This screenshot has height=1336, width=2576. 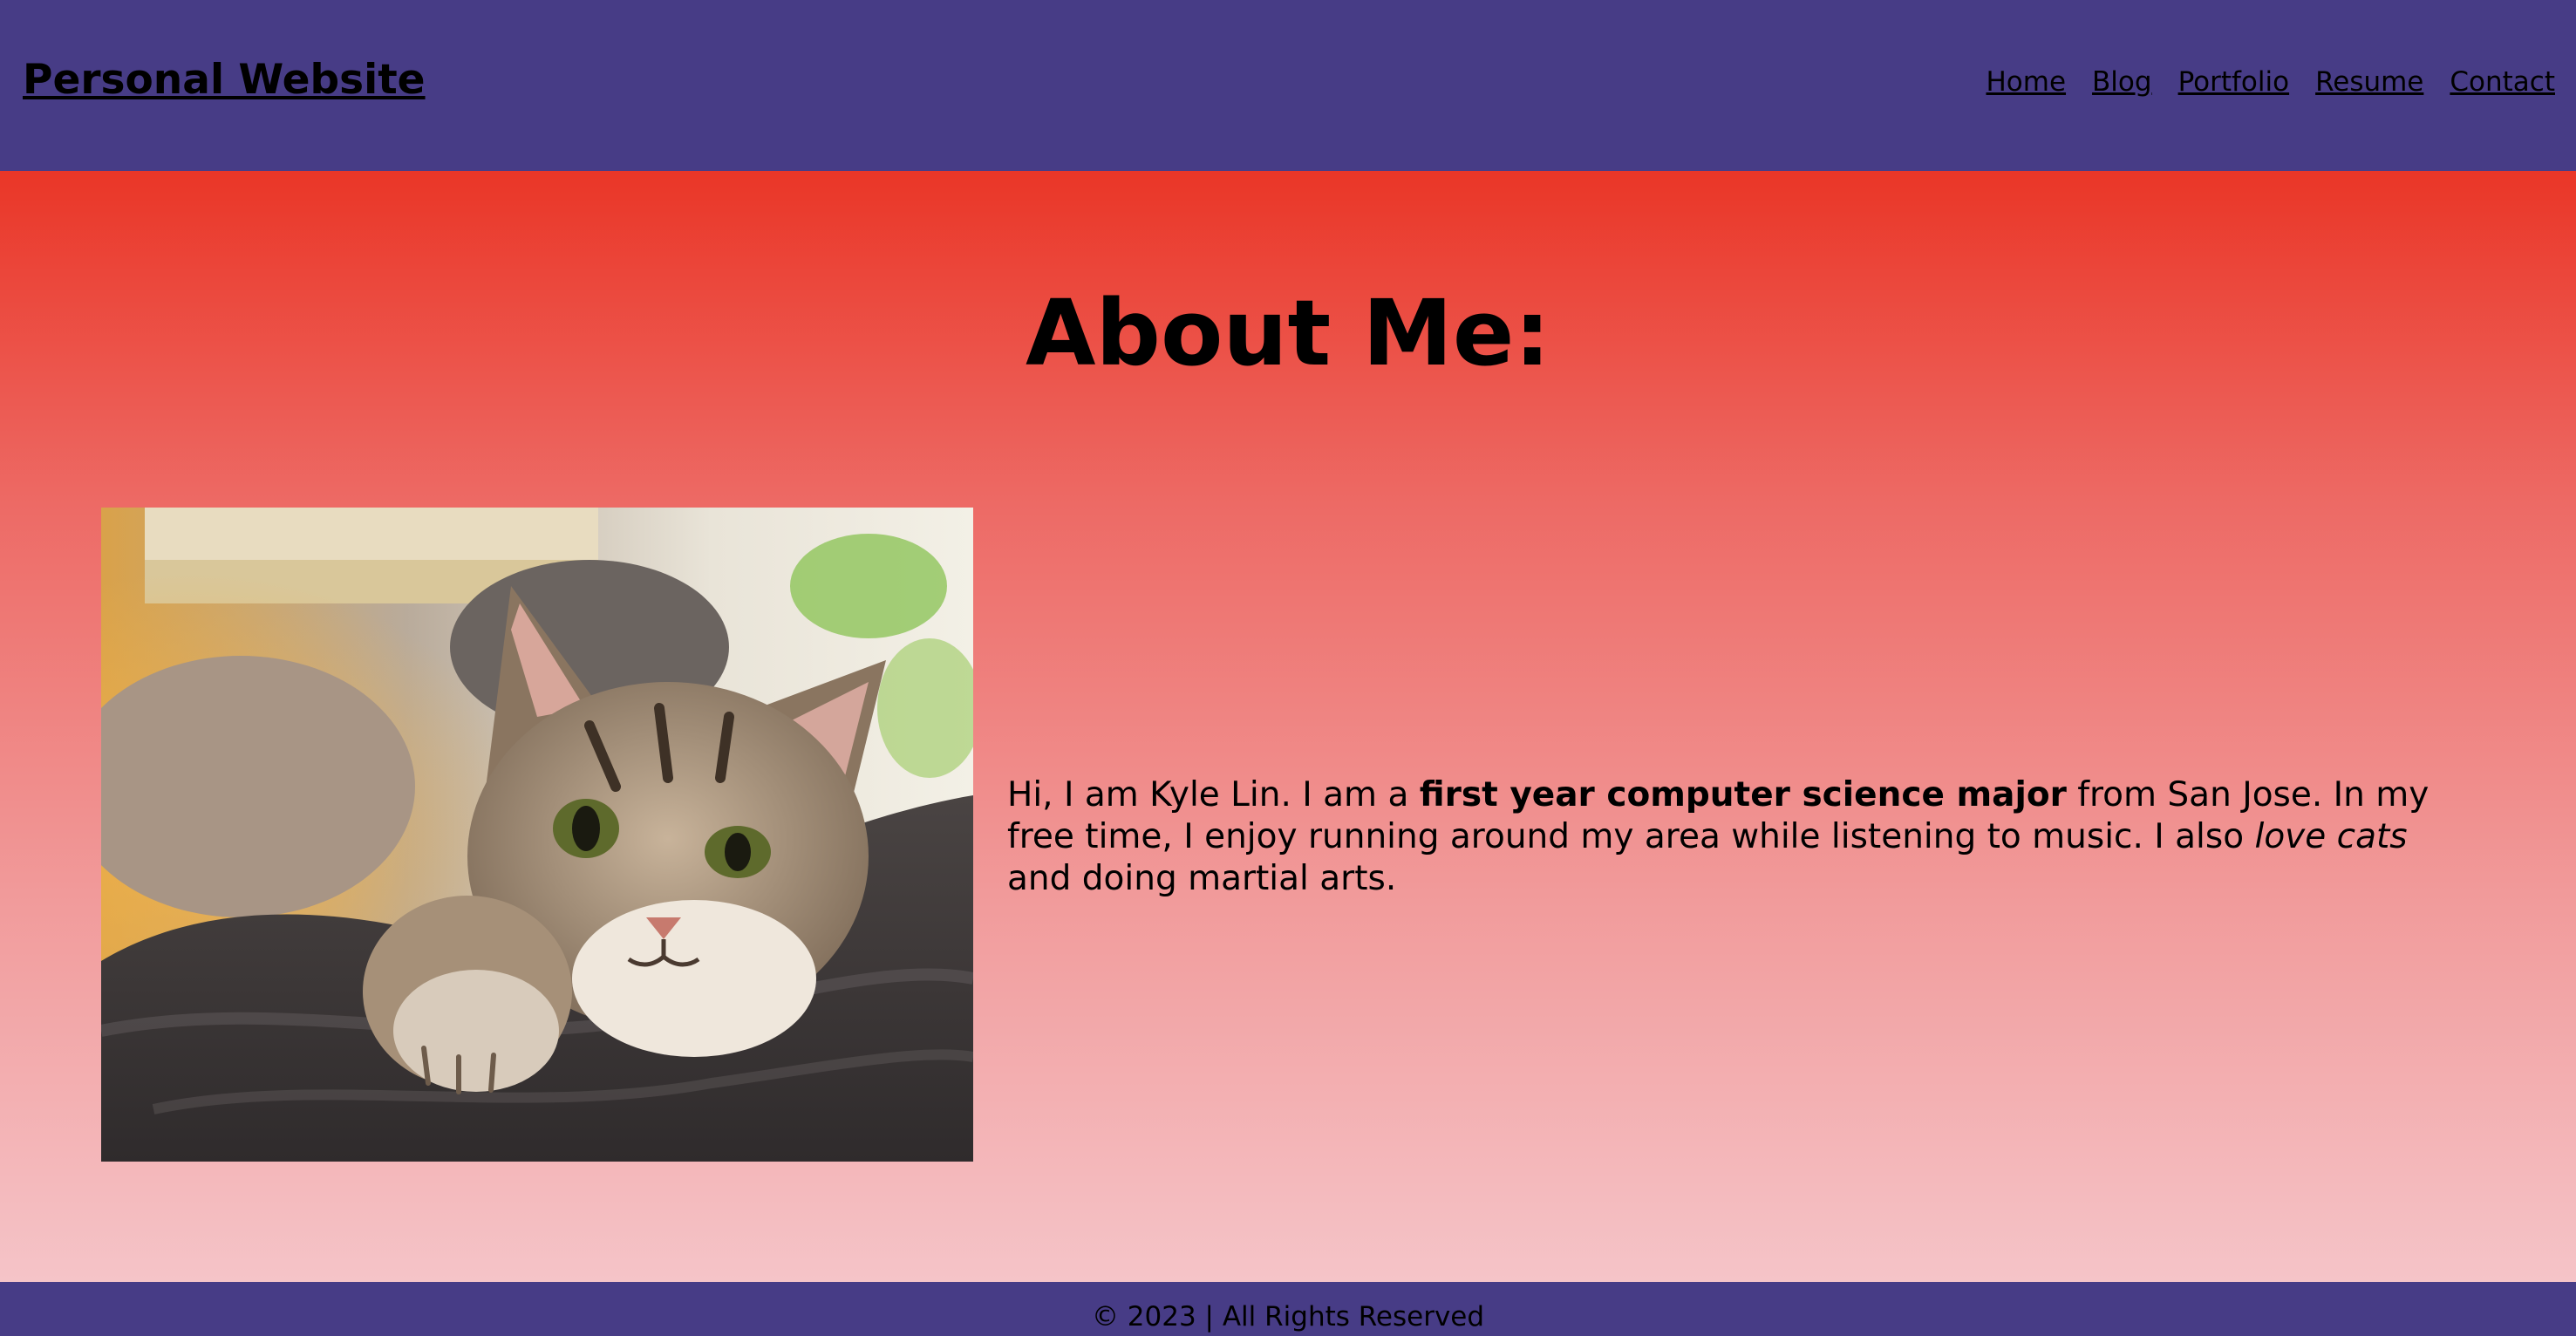 I want to click on bio-text-end: and doing martial arts., so click(x=1202, y=879).